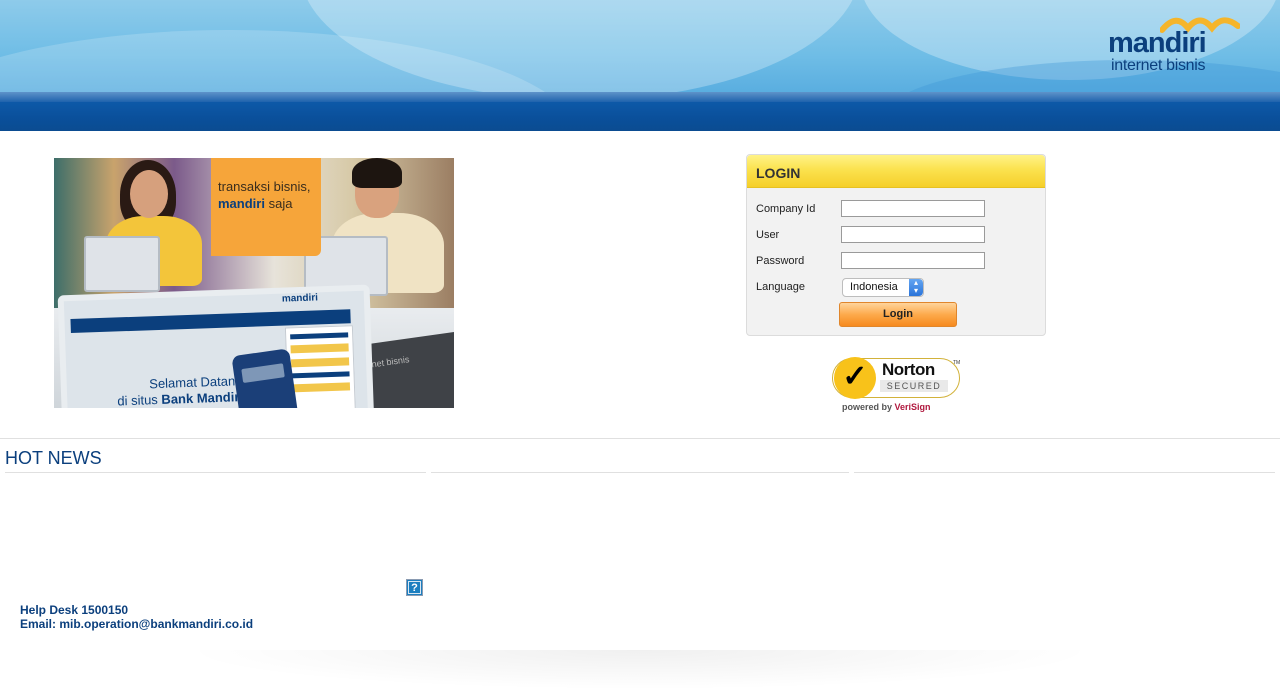  Describe the element at coordinates (780, 287) in the screenshot. I see `language-label: Language` at that location.